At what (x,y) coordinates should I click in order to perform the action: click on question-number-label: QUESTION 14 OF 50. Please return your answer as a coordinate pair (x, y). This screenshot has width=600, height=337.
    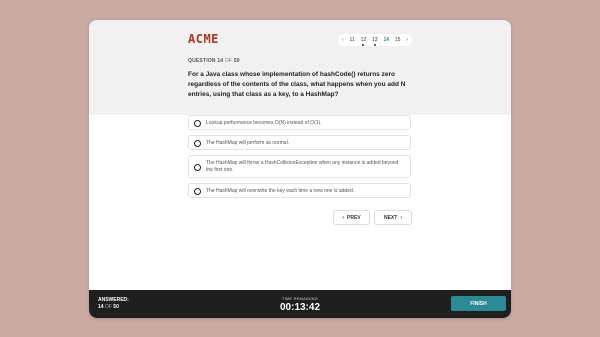
    Looking at the image, I should click on (214, 61).